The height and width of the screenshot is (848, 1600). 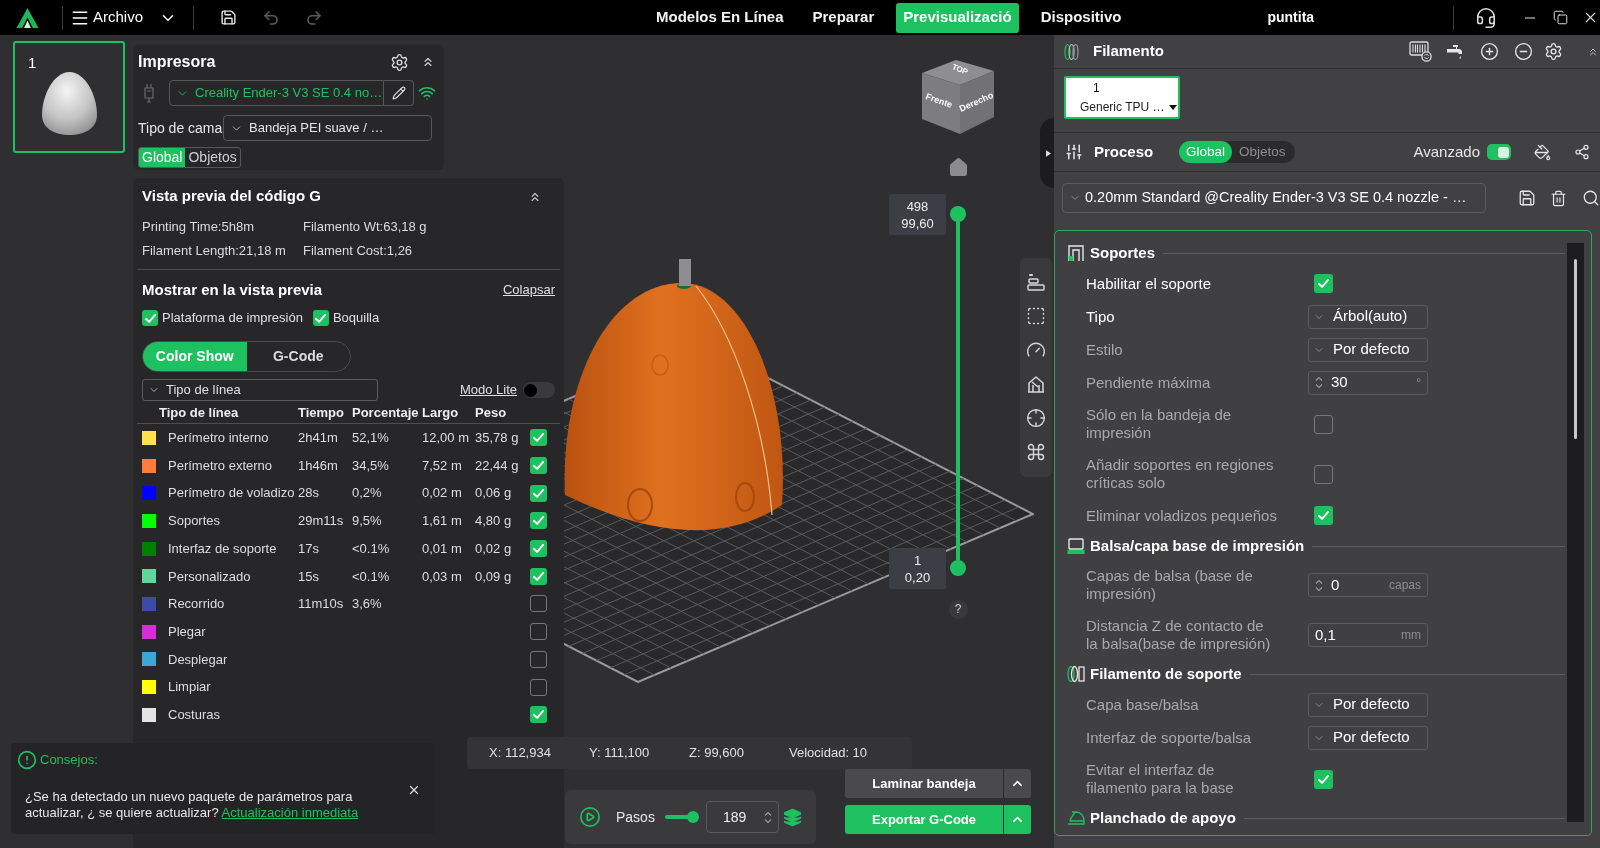 I want to click on stacked-bars-icon, so click(x=1036, y=282).